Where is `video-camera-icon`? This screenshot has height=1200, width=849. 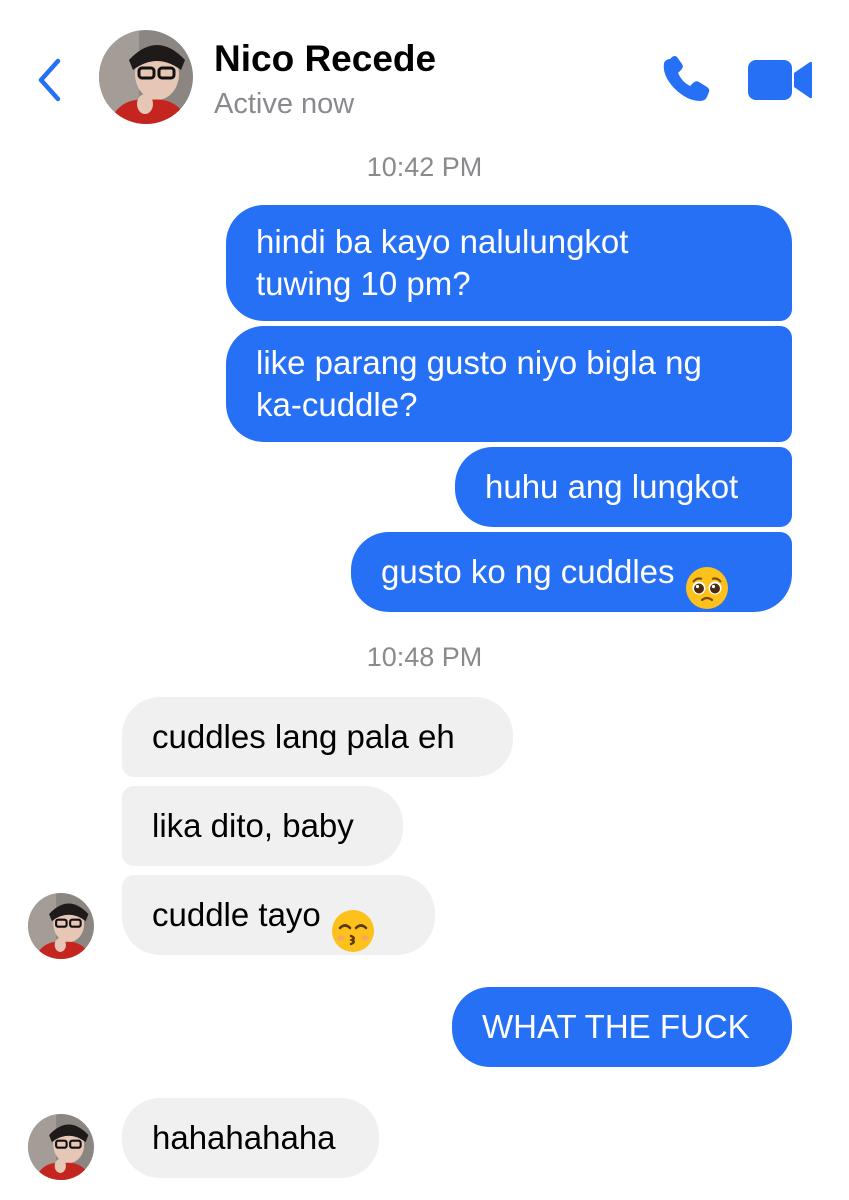 video-camera-icon is located at coordinates (780, 80).